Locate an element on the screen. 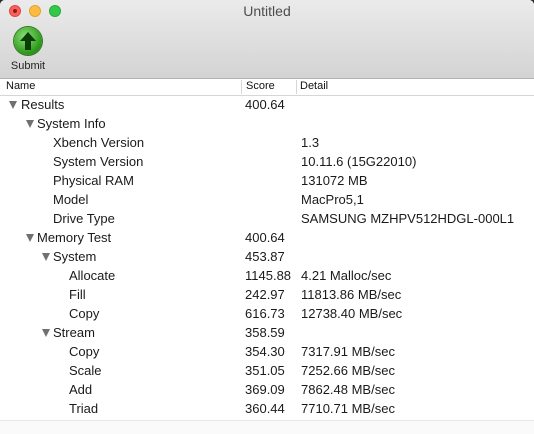 The width and height of the screenshot is (534, 434). table-header: Name Score Detail is located at coordinates (267, 87).